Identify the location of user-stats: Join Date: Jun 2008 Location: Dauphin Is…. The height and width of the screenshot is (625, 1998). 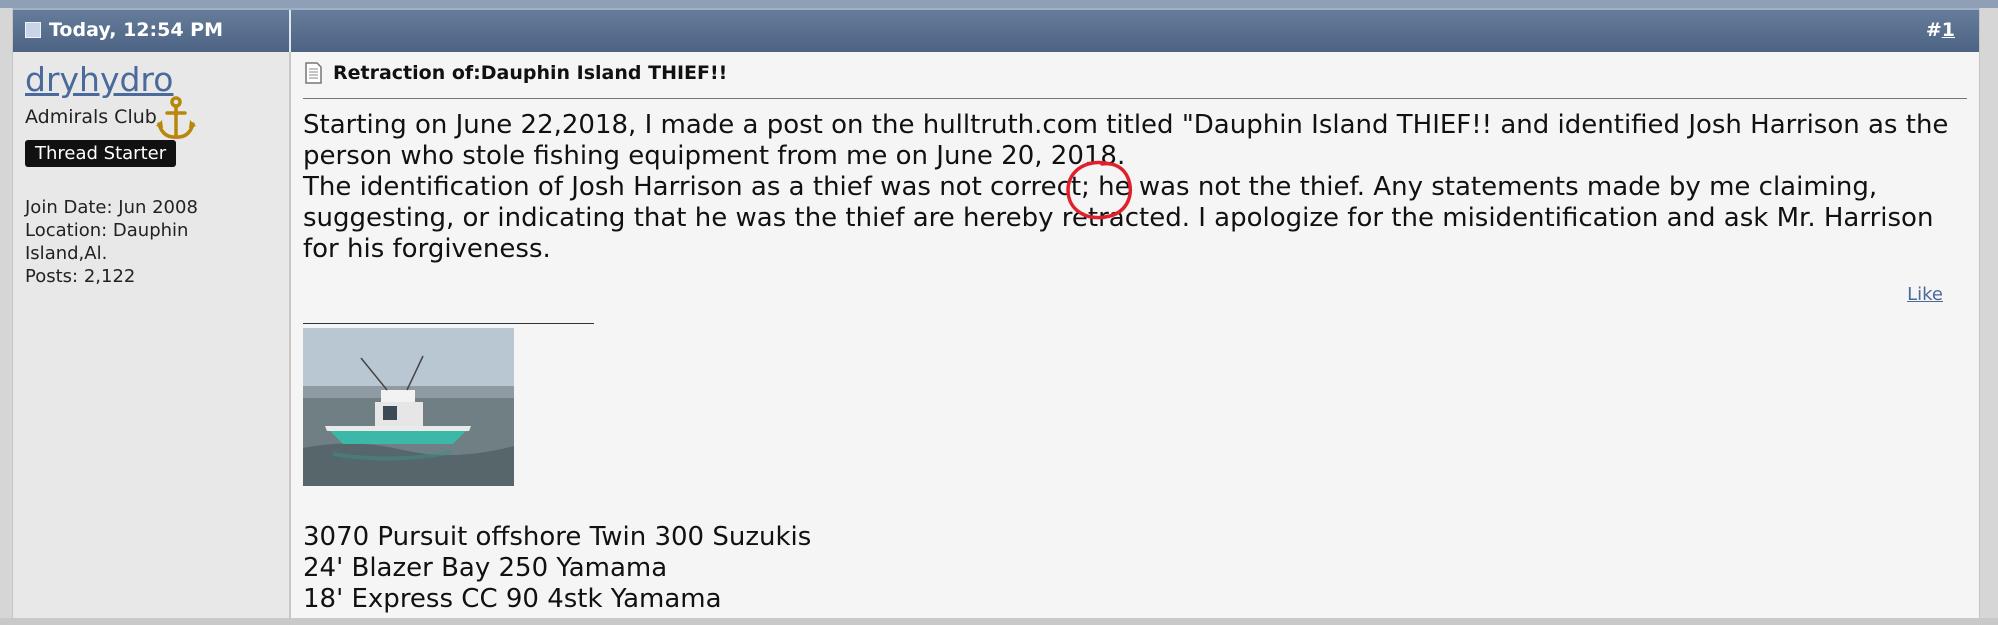
(150, 242).